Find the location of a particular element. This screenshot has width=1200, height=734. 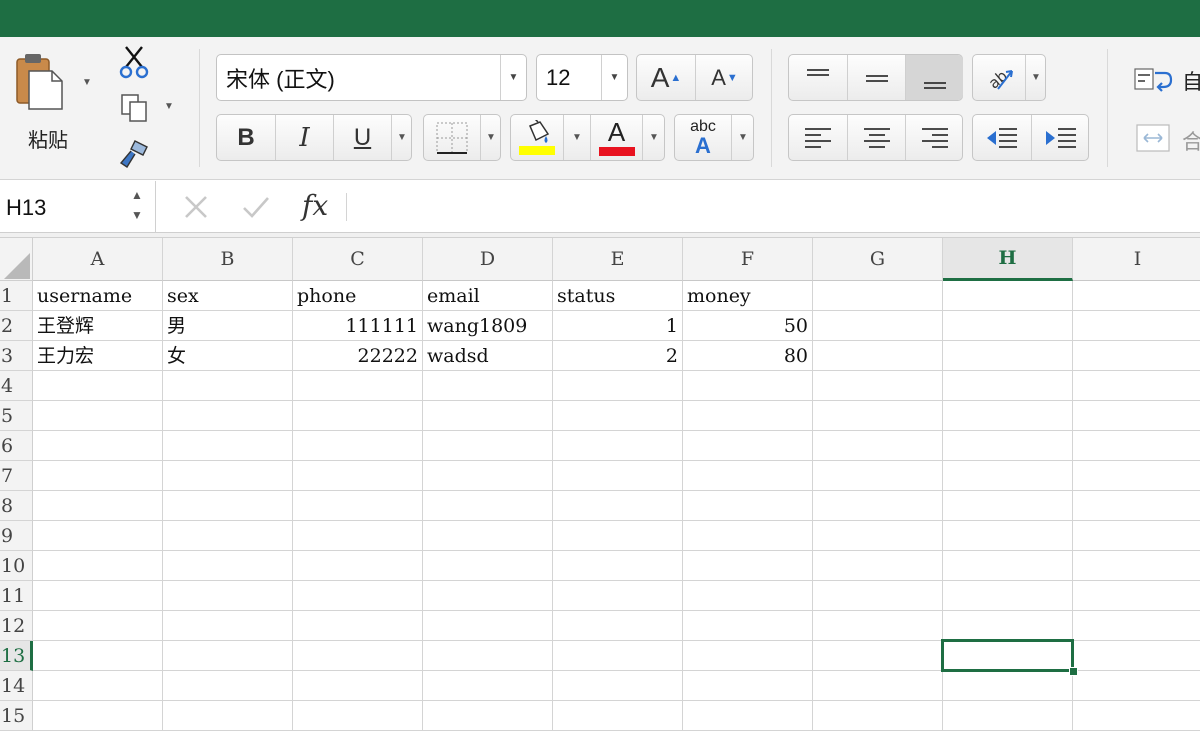

cell-e5 is located at coordinates (618, 416).